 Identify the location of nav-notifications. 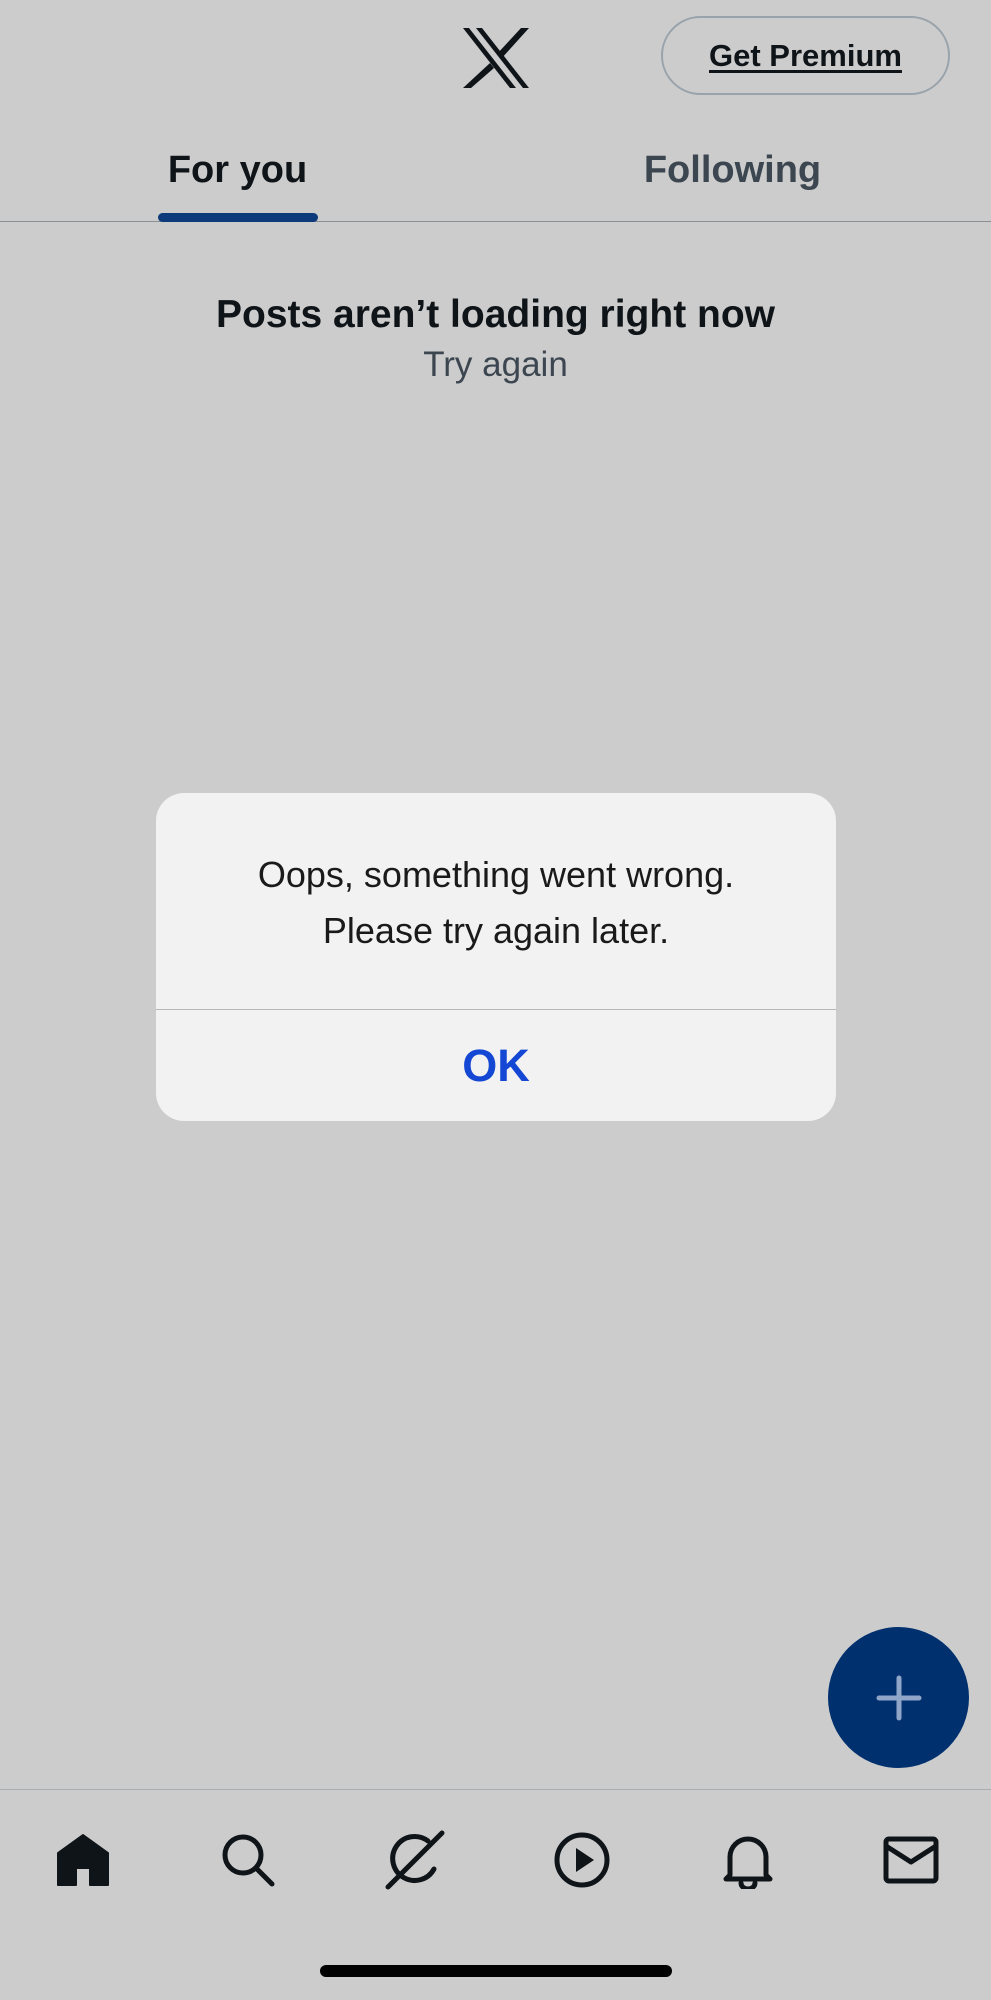
(748, 1860).